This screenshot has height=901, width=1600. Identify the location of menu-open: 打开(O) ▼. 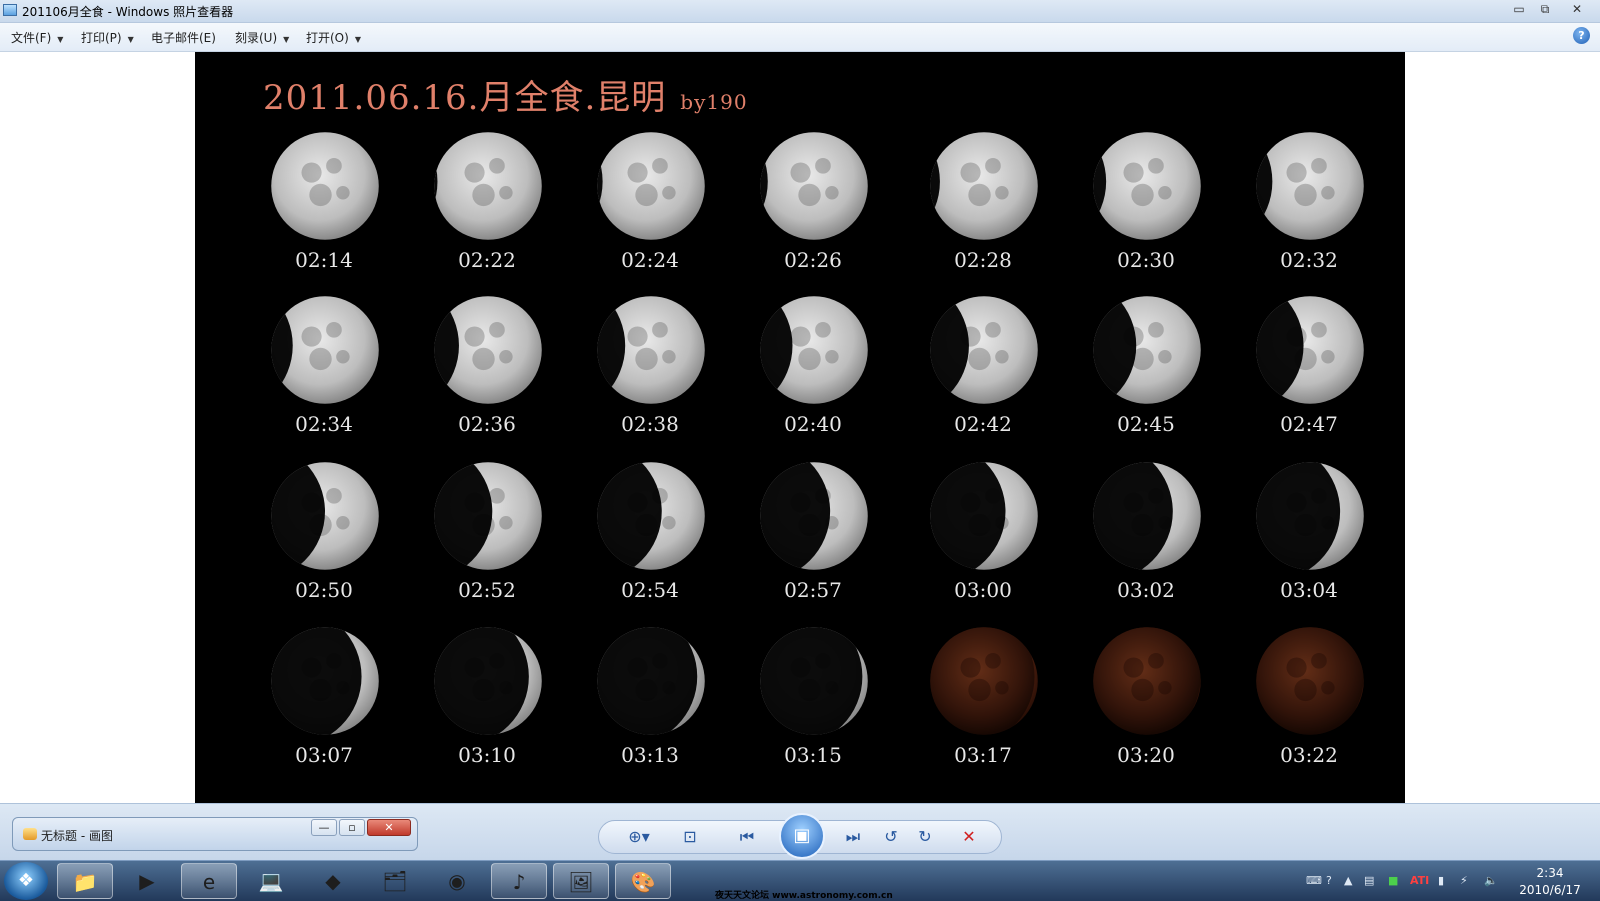
(333, 37).